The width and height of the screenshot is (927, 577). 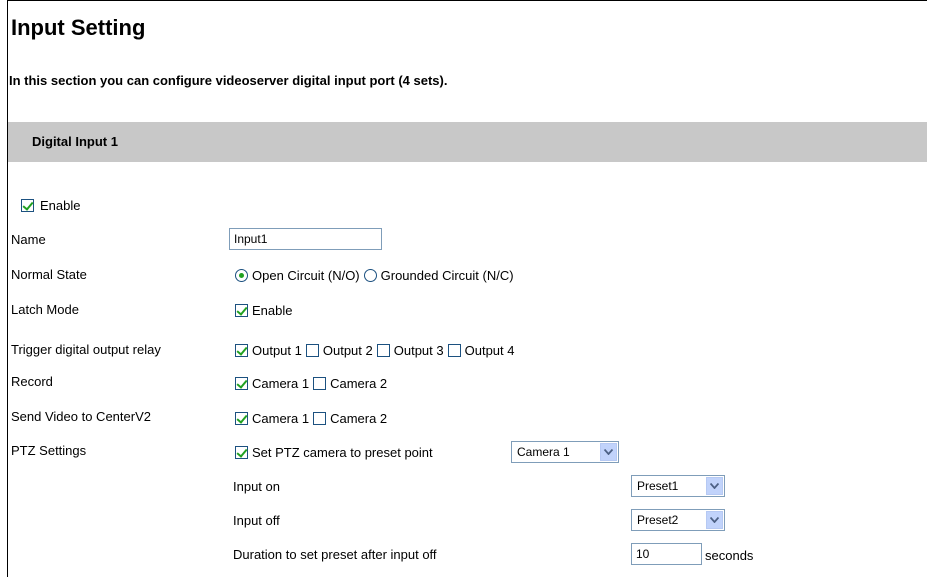 I want to click on input-on-select: Preset1, so click(x=678, y=486).